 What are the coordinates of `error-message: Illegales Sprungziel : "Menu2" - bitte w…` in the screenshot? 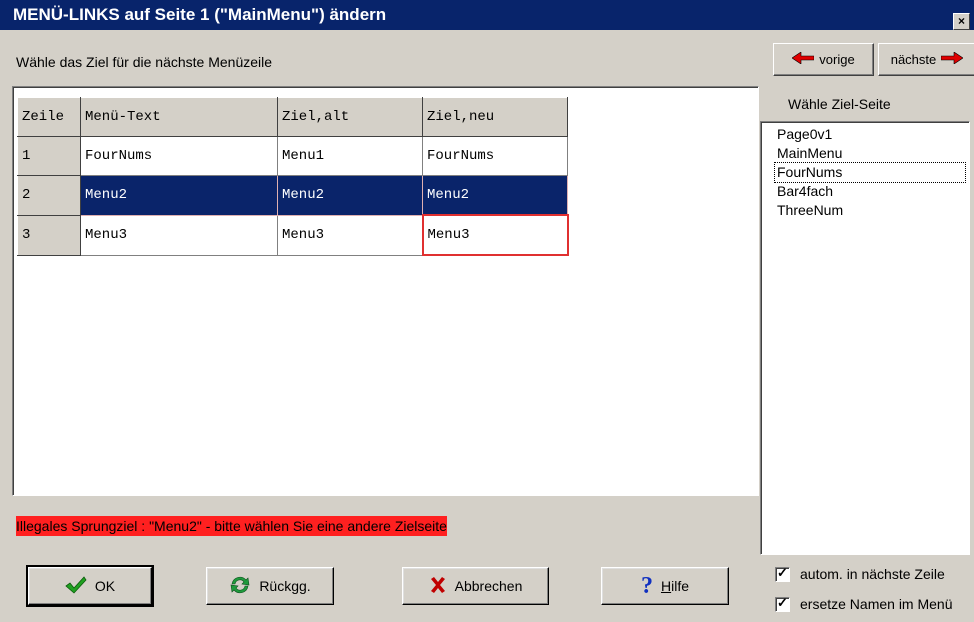 It's located at (231, 526).